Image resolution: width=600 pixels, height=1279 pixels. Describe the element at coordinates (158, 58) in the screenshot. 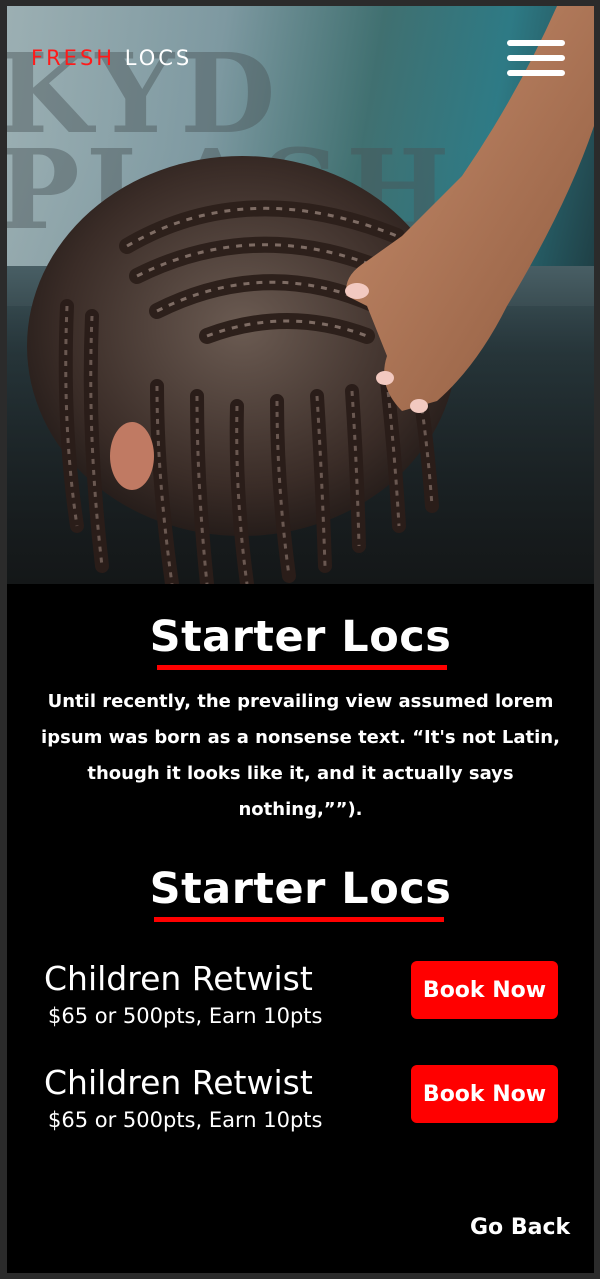

I see `brand-logo-locs: LOCS` at that location.